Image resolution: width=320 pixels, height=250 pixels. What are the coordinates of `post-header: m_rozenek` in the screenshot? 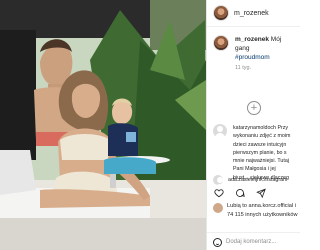 It's located at (253, 13).